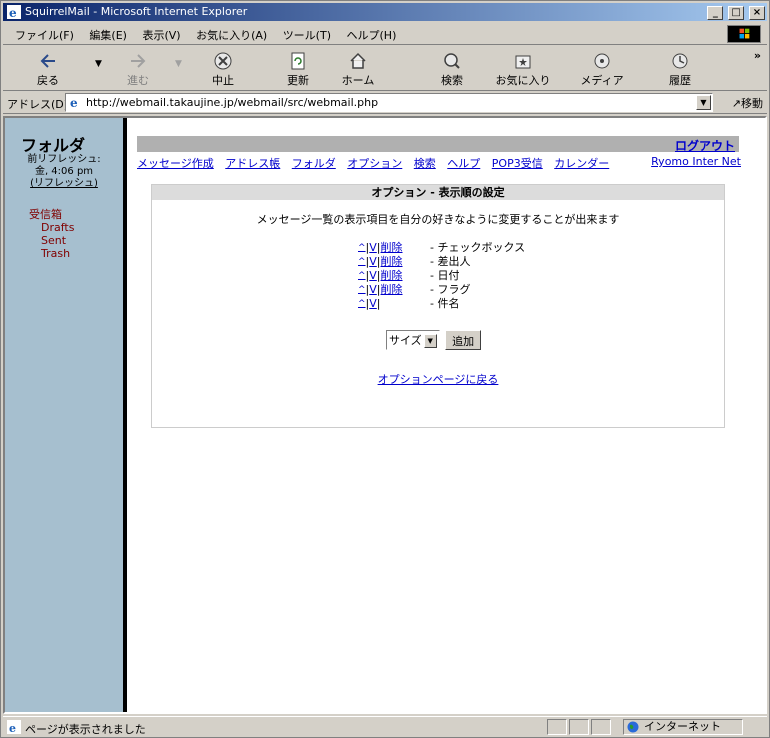  Describe the element at coordinates (602, 61) in the screenshot. I see `media-icon` at that location.